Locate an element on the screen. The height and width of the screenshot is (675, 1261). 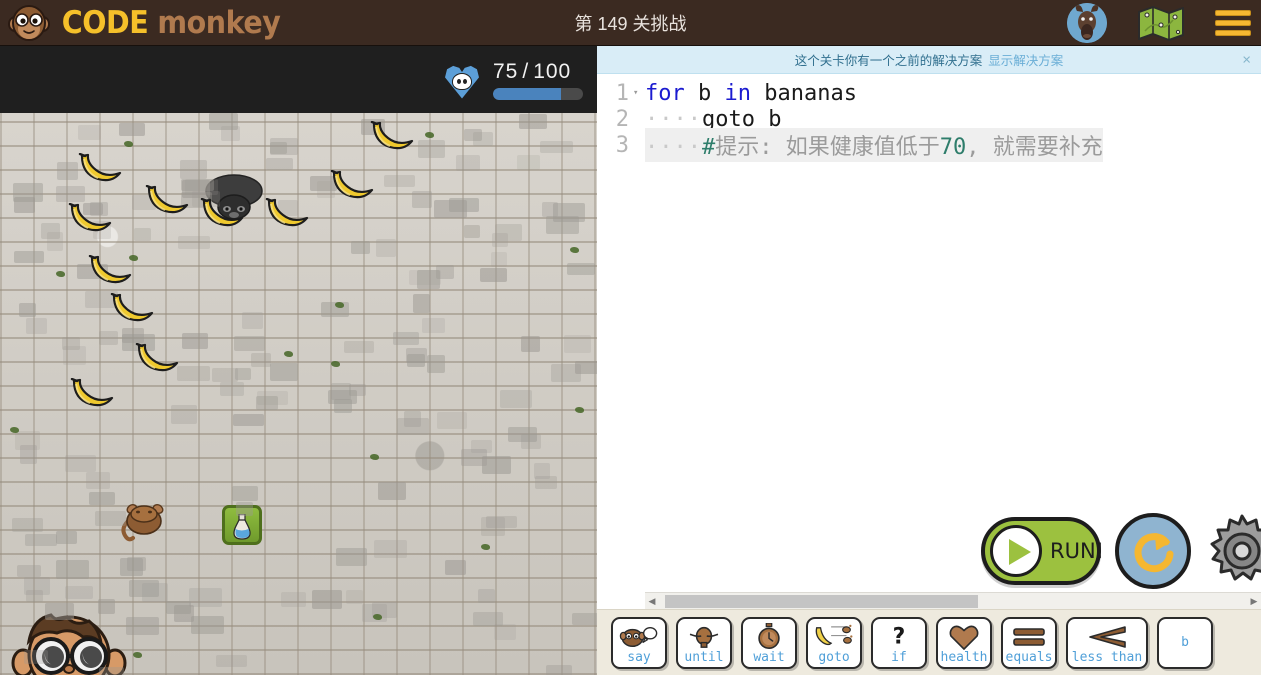
play-icon is located at coordinates (1016, 551).